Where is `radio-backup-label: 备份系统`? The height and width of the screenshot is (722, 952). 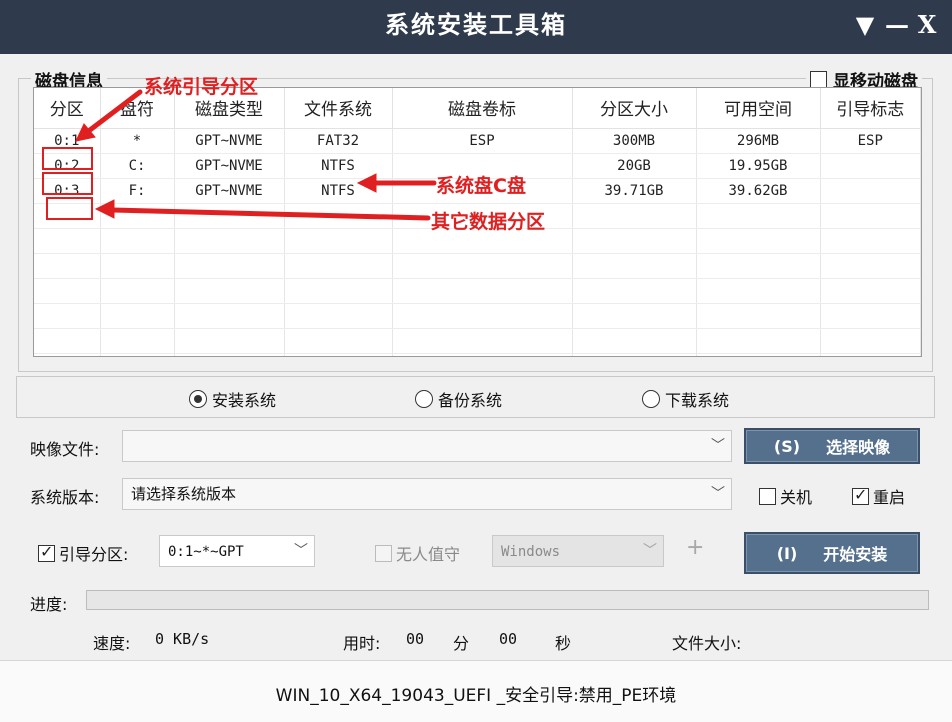
radio-backup-label: 备份系统 is located at coordinates (470, 400).